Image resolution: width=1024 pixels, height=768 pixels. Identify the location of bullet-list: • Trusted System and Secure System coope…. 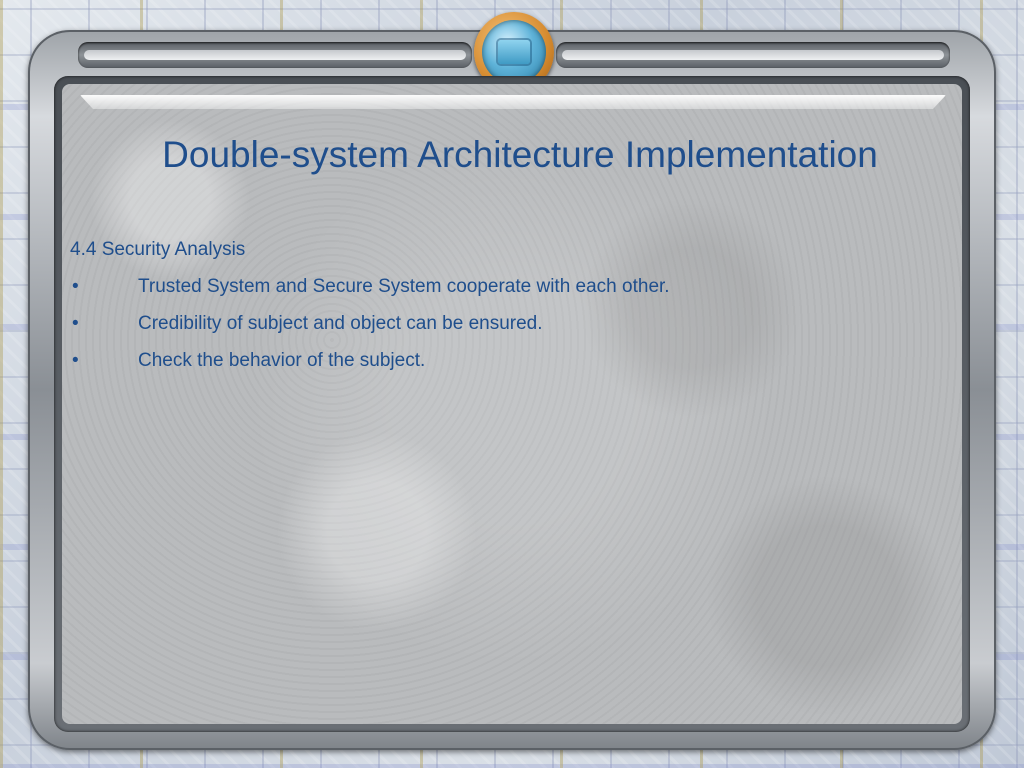
(510, 324).